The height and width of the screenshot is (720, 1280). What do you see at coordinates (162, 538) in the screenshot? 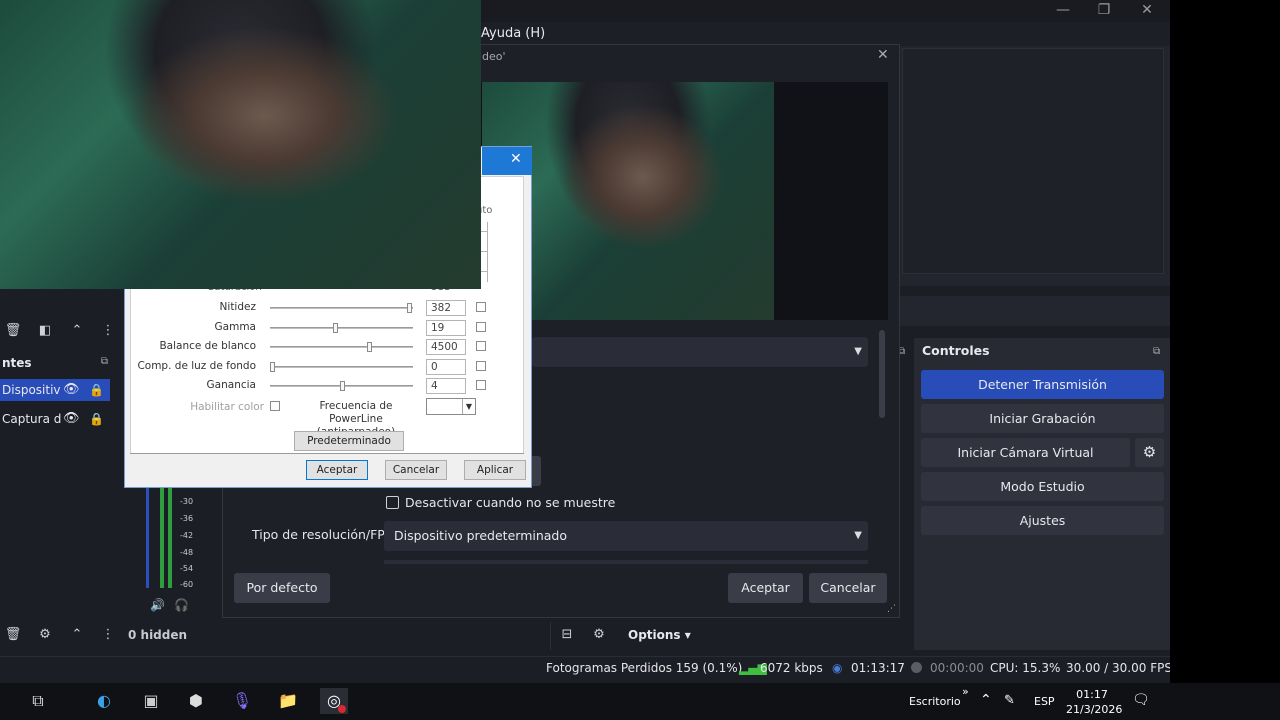
I see `level-meter` at bounding box center [162, 538].